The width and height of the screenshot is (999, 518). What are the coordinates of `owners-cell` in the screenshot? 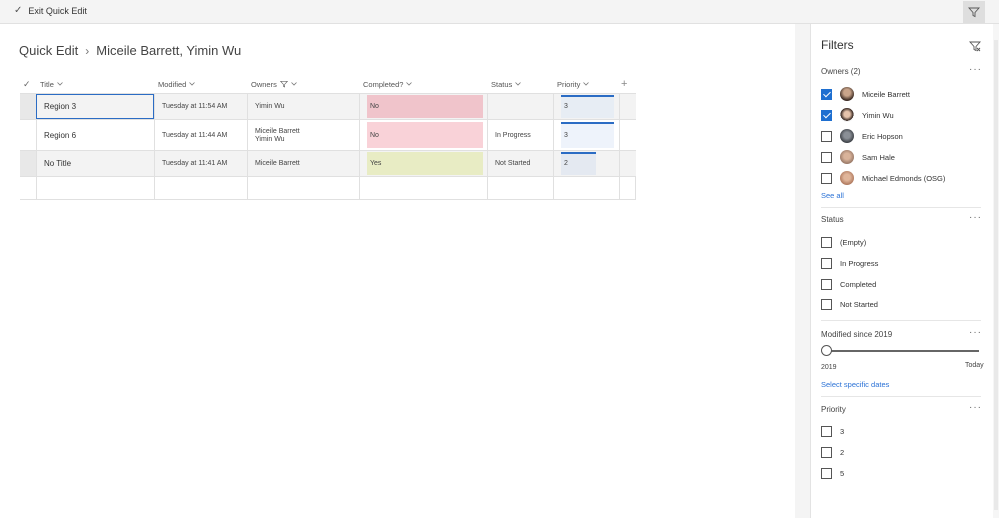 It's located at (303, 188).